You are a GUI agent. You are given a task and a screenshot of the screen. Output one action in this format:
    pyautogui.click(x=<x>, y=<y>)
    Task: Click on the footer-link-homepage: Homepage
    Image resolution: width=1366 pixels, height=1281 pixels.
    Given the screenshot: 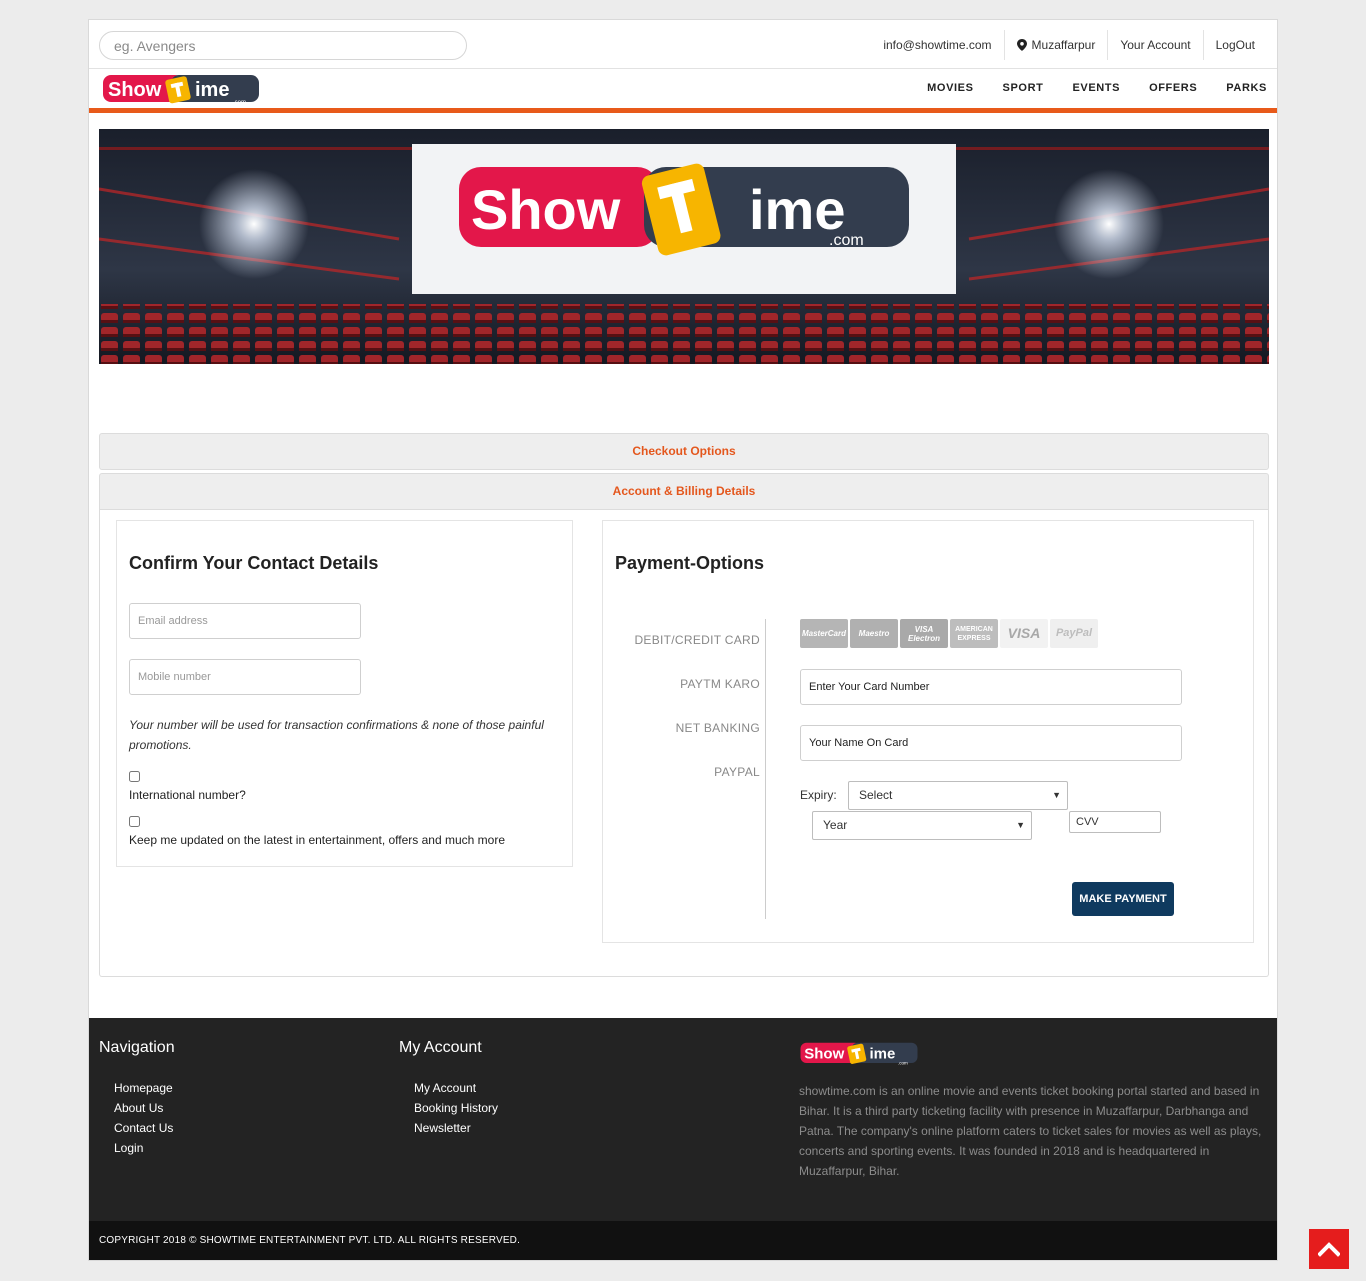 What is the action you would take?
    pyautogui.click(x=143, y=1088)
    